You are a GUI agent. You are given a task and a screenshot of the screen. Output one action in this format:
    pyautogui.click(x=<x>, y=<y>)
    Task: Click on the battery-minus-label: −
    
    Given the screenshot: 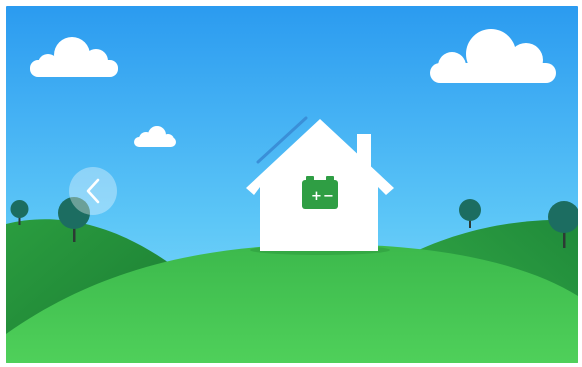 What is the action you would take?
    pyautogui.click(x=328, y=196)
    